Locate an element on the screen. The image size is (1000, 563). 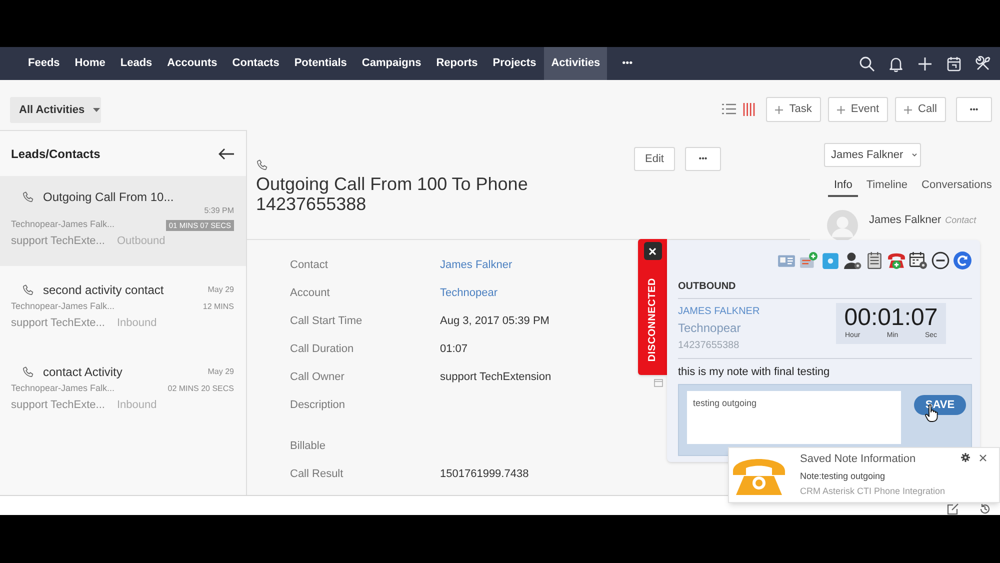
contact-role: Contact is located at coordinates (960, 221).